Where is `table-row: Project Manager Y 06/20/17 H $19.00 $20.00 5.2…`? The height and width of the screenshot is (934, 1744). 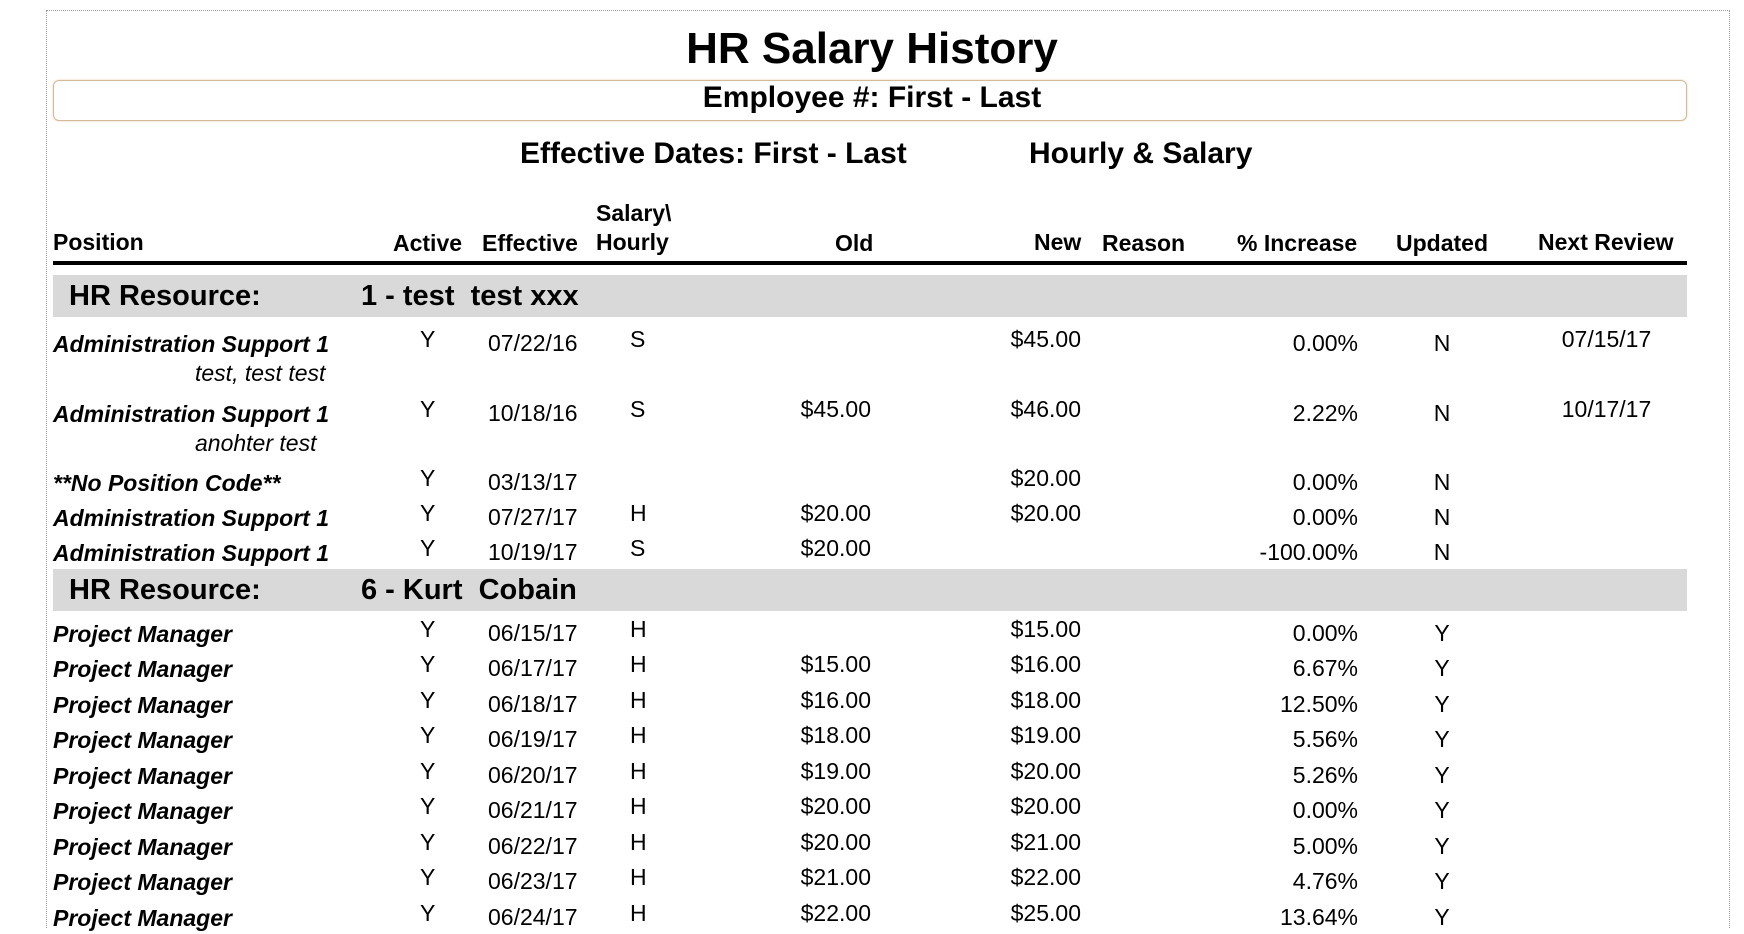
table-row: Project Manager Y 06/20/17 H $19.00 $20.00 5.2… is located at coordinates (872, 775).